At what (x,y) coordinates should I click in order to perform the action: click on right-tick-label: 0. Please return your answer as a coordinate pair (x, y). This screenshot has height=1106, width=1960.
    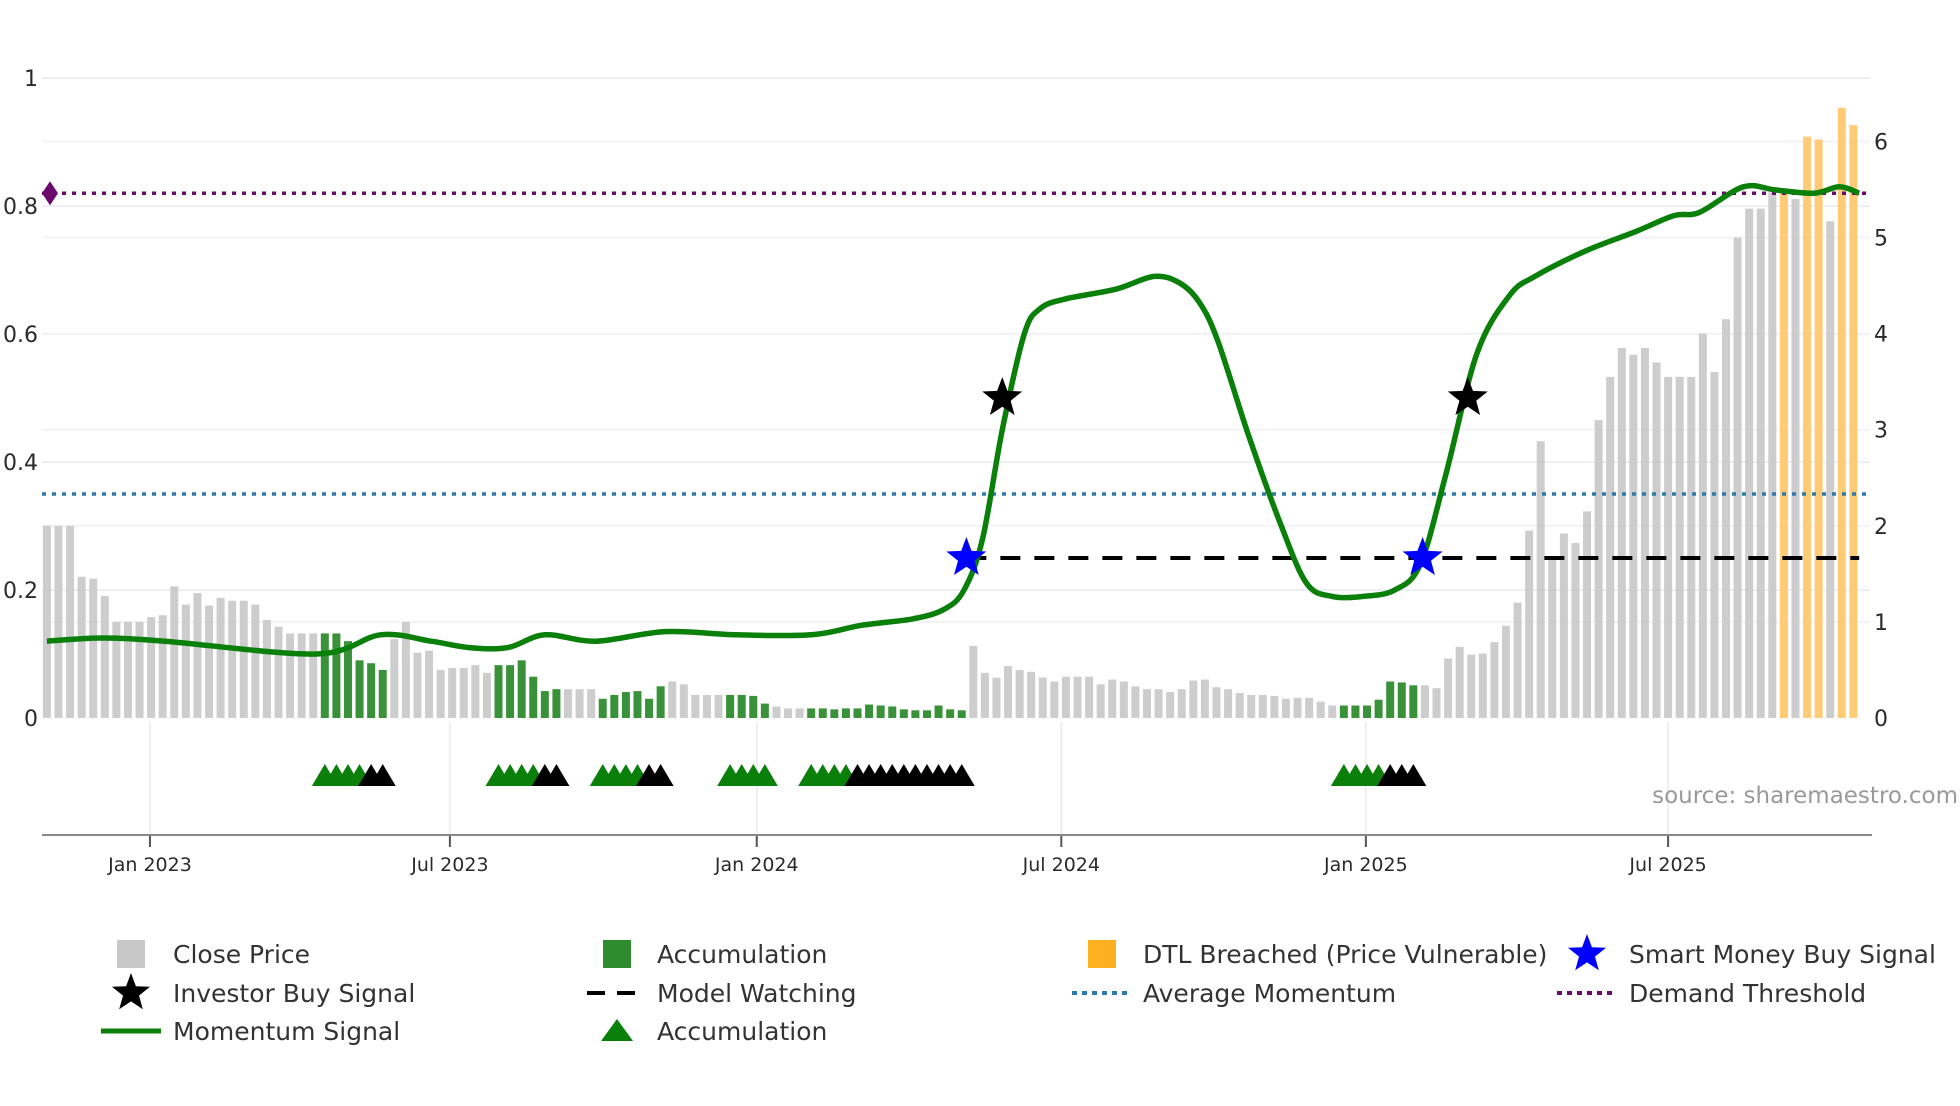
    Looking at the image, I should click on (1881, 719).